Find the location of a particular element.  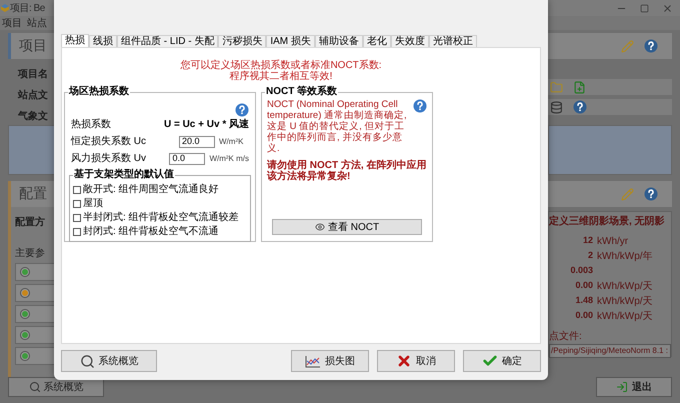

tab: 辅助设备 is located at coordinates (338, 41).